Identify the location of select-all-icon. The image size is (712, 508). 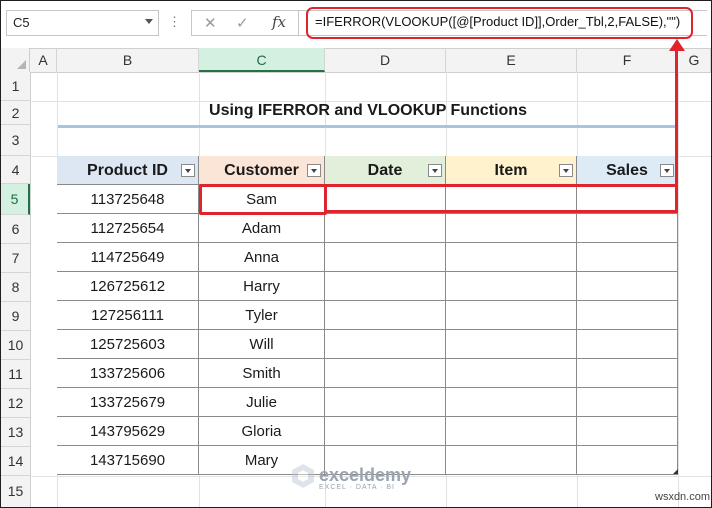
(21, 64).